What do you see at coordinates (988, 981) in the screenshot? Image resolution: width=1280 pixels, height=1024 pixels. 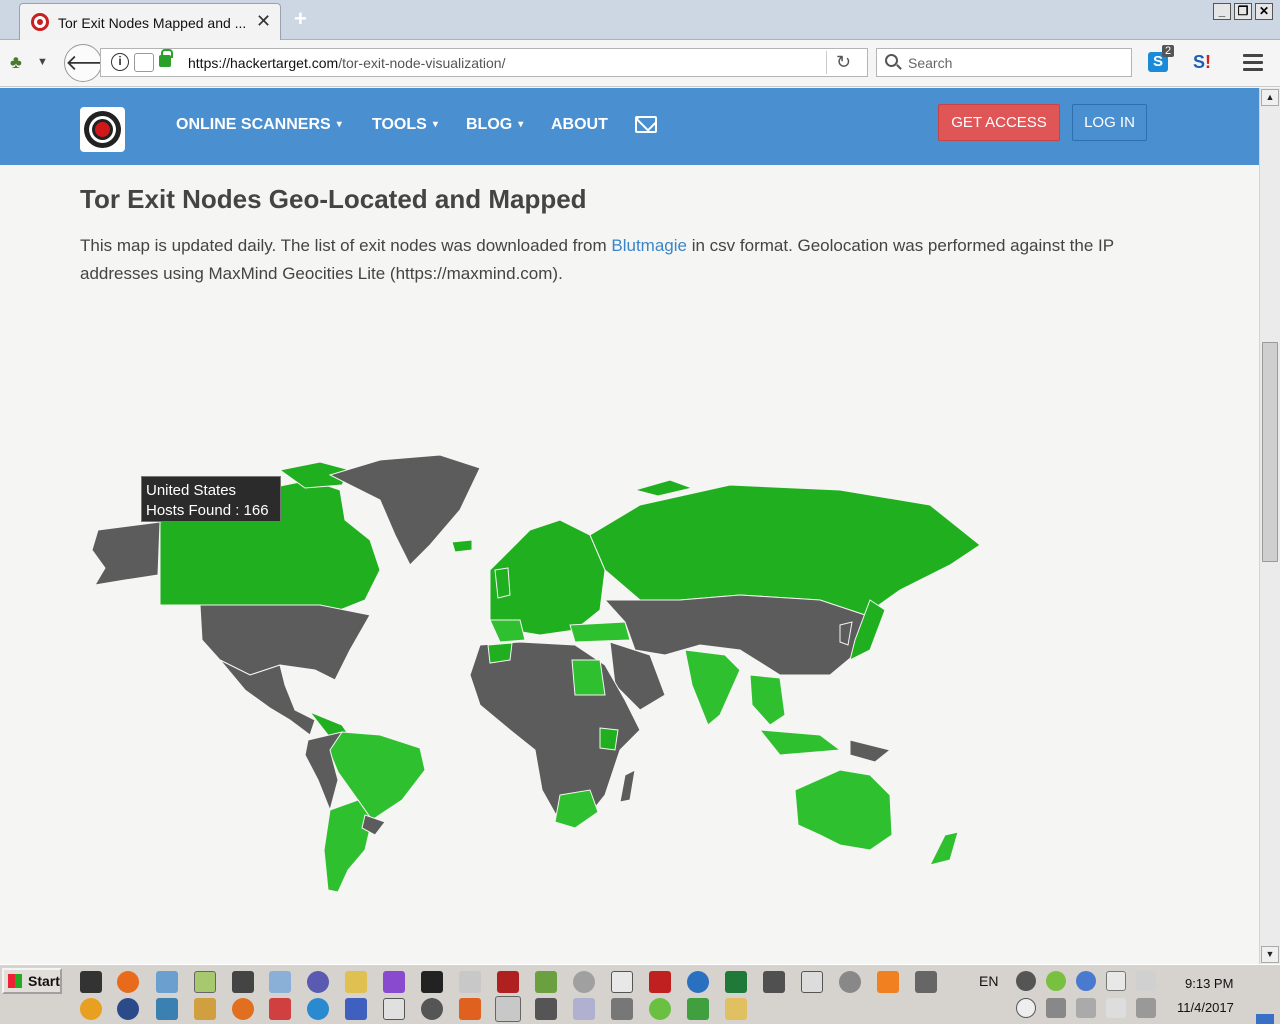 I see `language-indicator: EN` at bounding box center [988, 981].